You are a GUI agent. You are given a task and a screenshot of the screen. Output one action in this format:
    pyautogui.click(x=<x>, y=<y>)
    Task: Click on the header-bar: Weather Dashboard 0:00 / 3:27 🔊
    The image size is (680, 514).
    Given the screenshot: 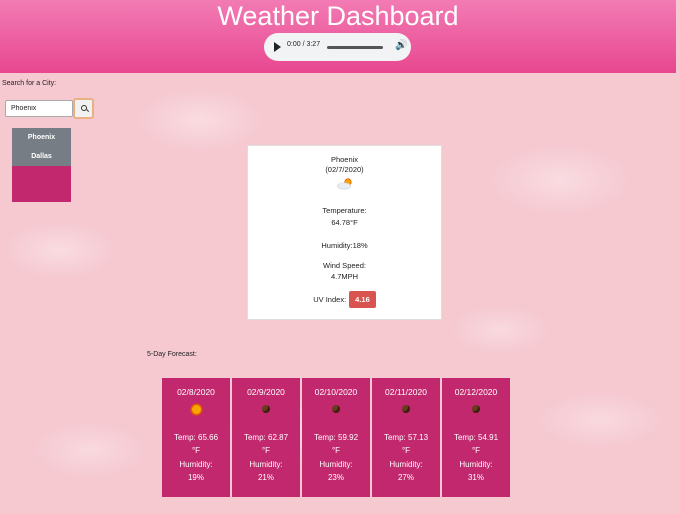 What is the action you would take?
    pyautogui.click(x=338, y=36)
    